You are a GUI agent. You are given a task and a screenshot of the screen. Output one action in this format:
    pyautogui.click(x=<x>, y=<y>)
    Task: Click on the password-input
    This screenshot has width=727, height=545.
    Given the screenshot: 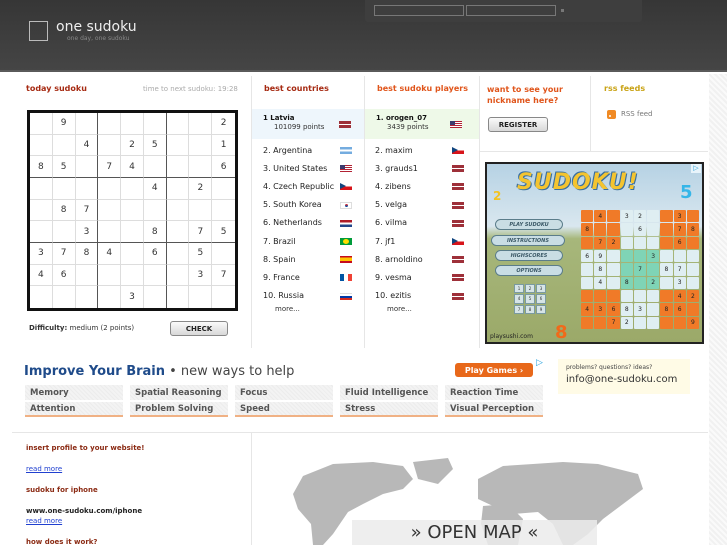 What is the action you would take?
    pyautogui.click(x=511, y=10)
    